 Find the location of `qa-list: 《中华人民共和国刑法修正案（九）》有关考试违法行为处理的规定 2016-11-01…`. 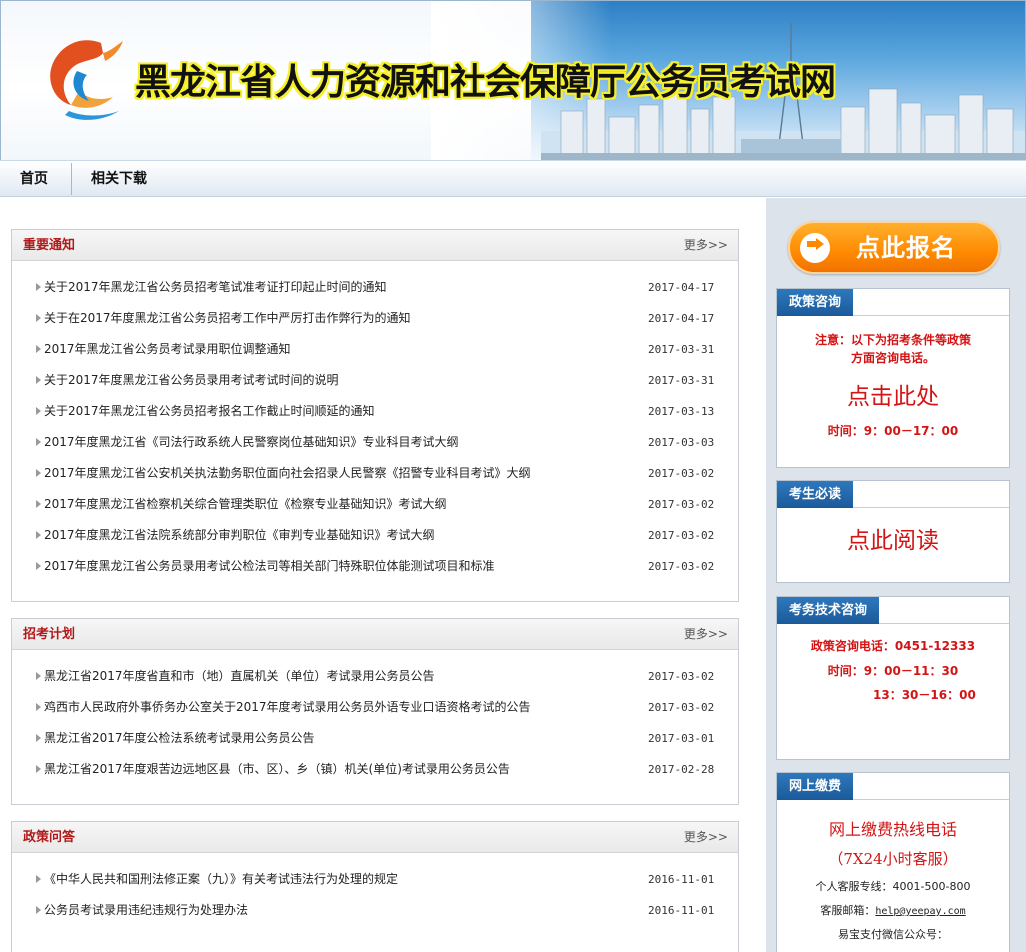

qa-list: 《中华人民共和国刑法修正案（九）》有关考试违法行为处理的规定 2016-11-01… is located at coordinates (375, 895).